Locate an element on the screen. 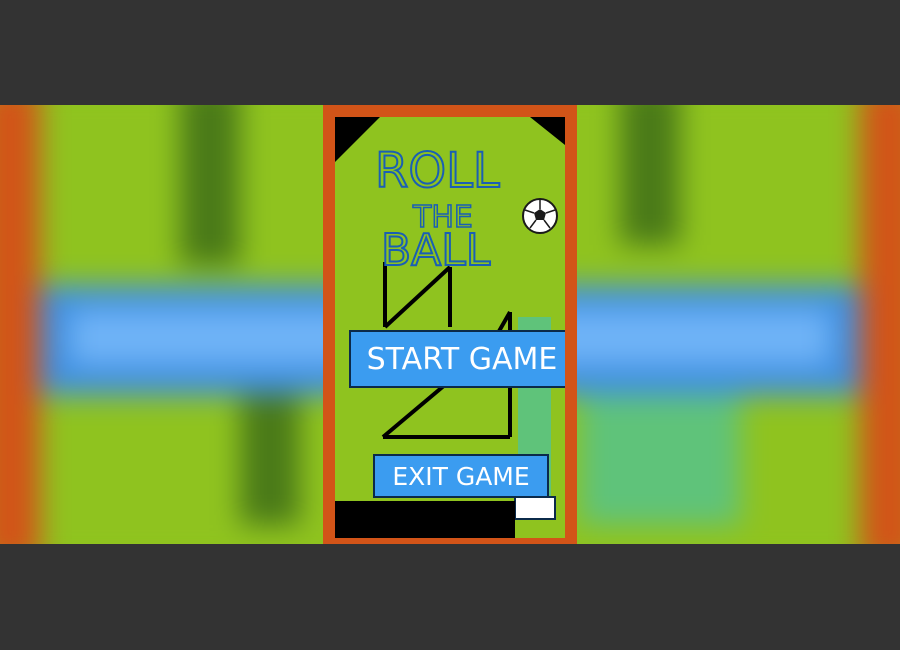 Image resolution: width=900 pixels, height=650 pixels. game-title-logo: ROLL THE BALL is located at coordinates (438, 208).